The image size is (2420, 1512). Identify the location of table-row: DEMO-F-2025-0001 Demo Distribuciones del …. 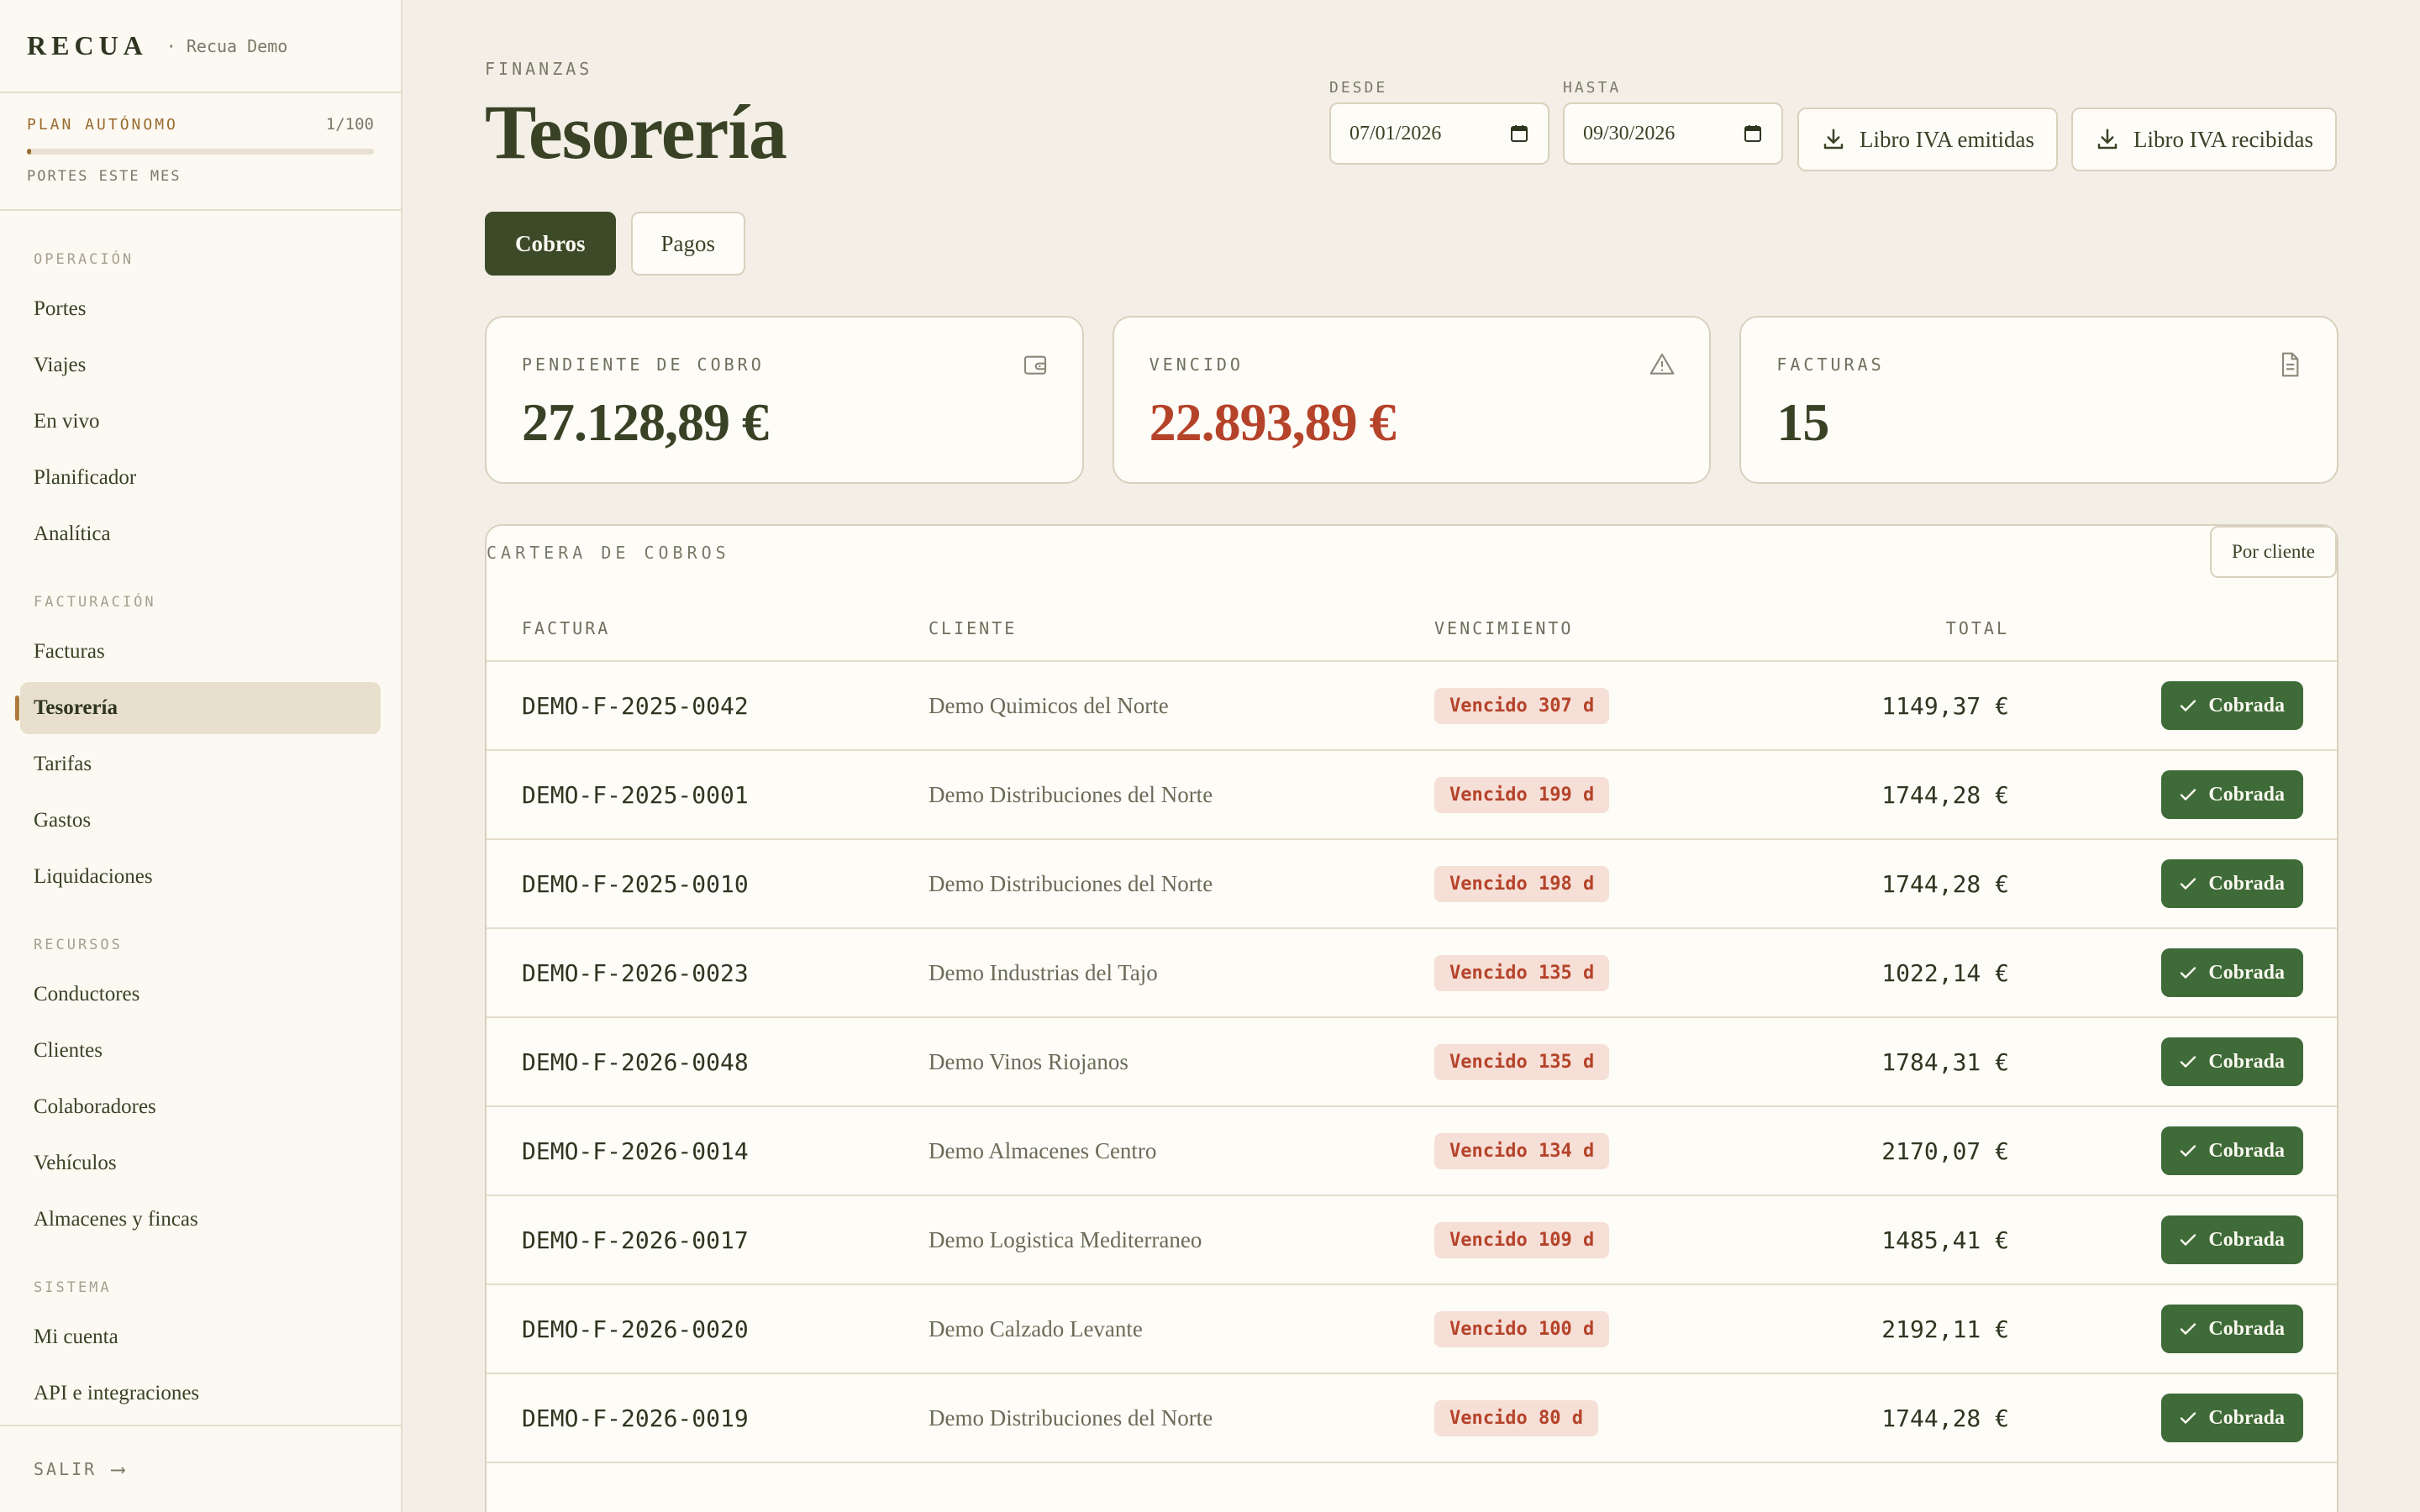
(1412, 795).